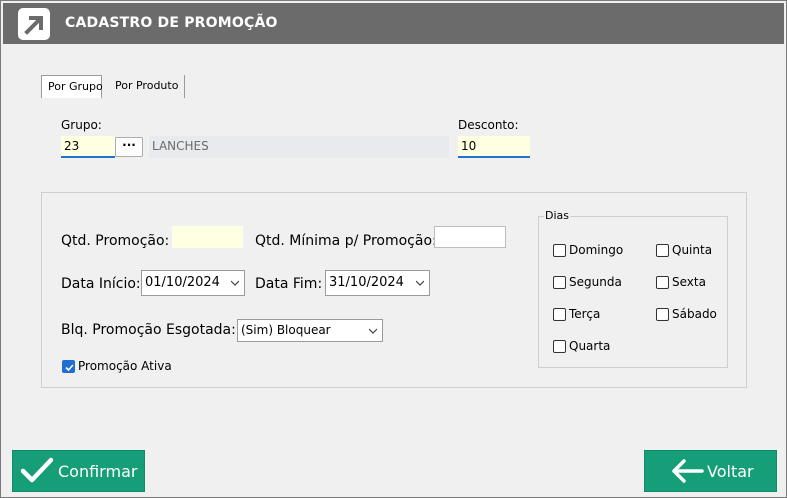 Image resolution: width=787 pixels, height=498 pixels. Describe the element at coordinates (115, 241) in the screenshot. I see `qtd-promocao-label: Qtd. Promoção:` at that location.